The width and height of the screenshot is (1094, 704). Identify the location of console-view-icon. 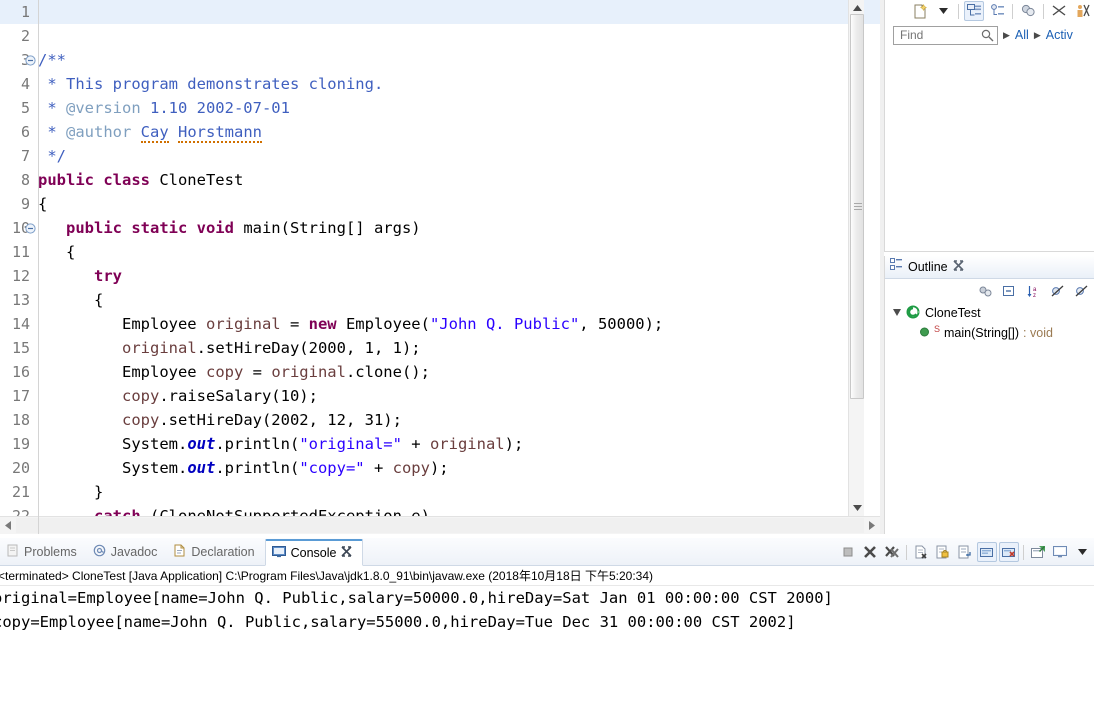
(1060, 552).